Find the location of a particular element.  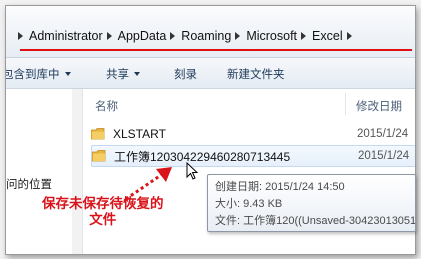

column-name-header: 名称 is located at coordinates (106, 106).